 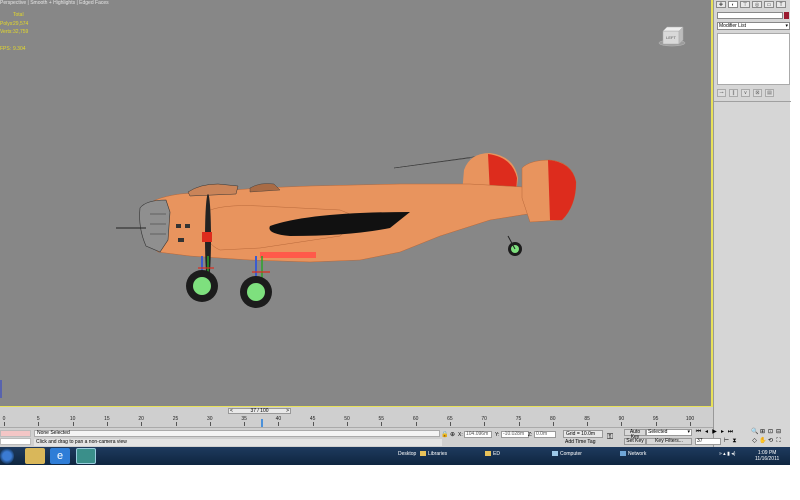 What do you see at coordinates (762, 441) in the screenshot?
I see `pan-icon: ✋` at bounding box center [762, 441].